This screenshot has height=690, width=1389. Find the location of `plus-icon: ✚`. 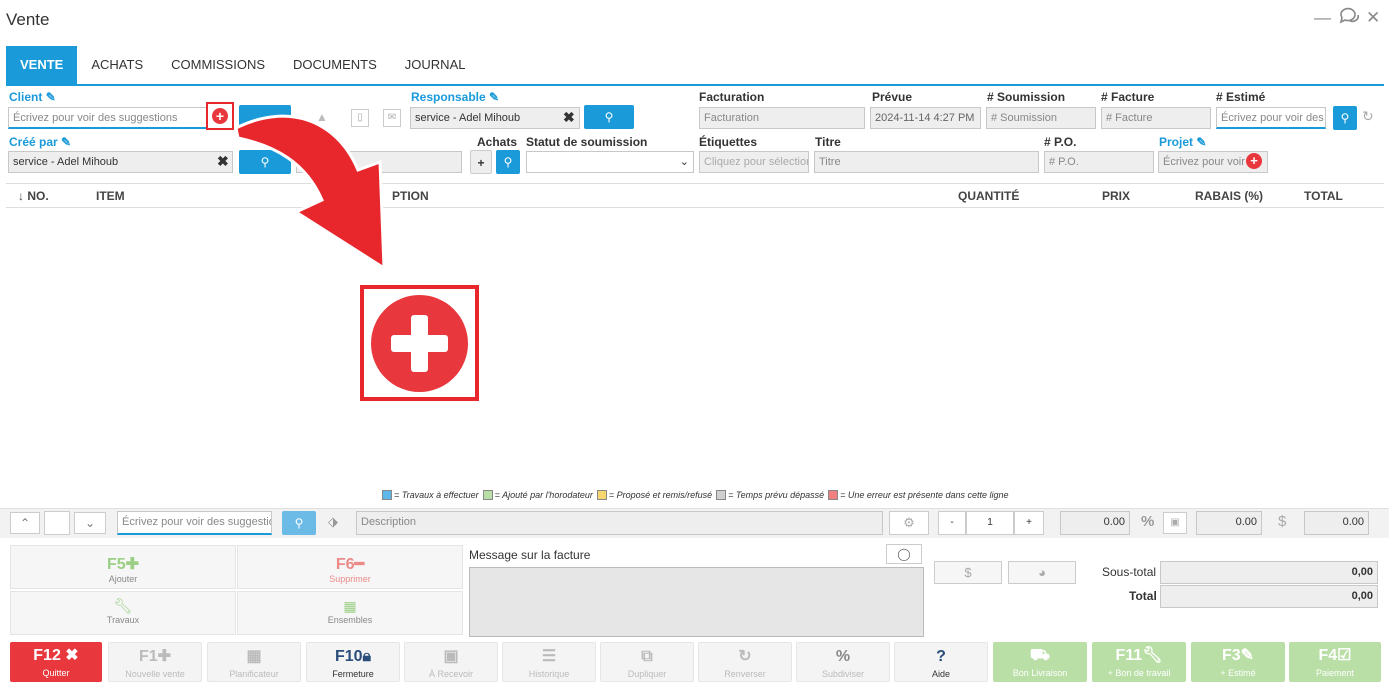

plus-icon: ✚ is located at coordinates (132, 564).